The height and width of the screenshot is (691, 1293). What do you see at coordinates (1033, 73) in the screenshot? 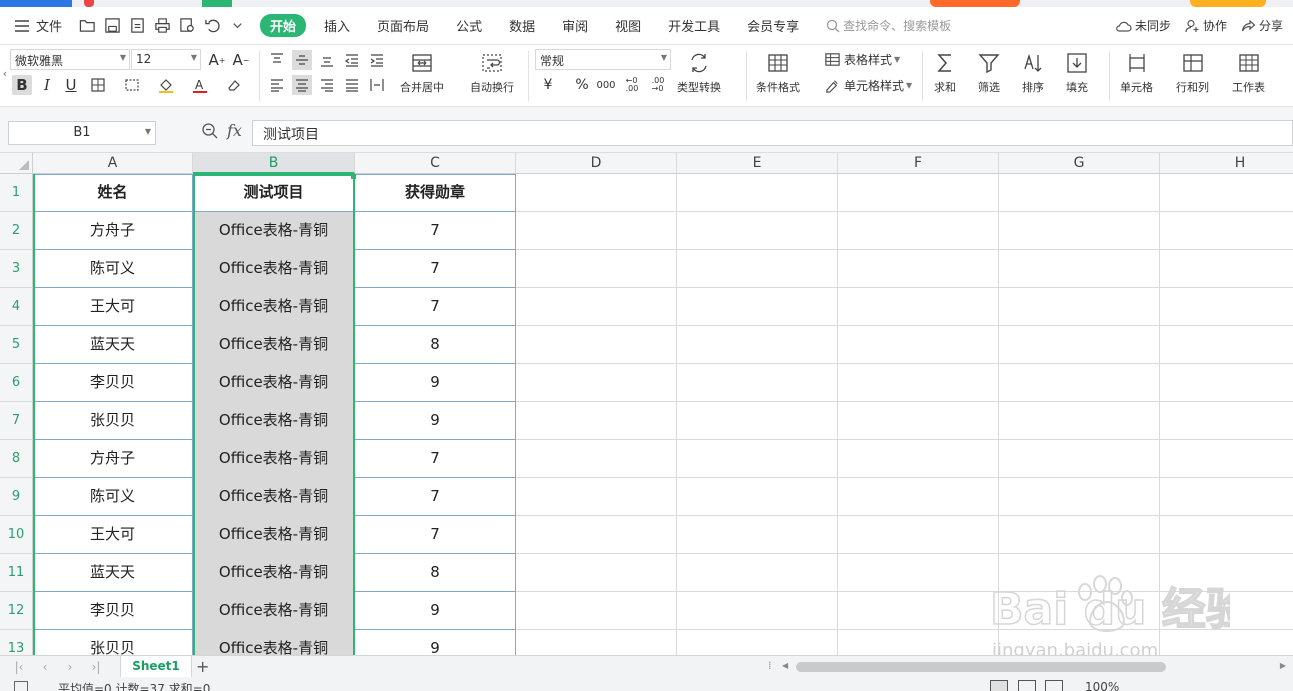
I see `sort-button: 排序` at bounding box center [1033, 73].